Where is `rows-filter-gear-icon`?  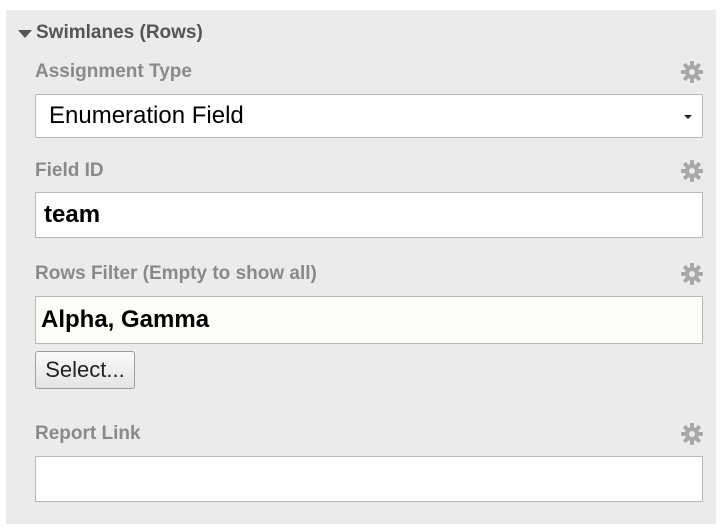 rows-filter-gear-icon is located at coordinates (692, 274).